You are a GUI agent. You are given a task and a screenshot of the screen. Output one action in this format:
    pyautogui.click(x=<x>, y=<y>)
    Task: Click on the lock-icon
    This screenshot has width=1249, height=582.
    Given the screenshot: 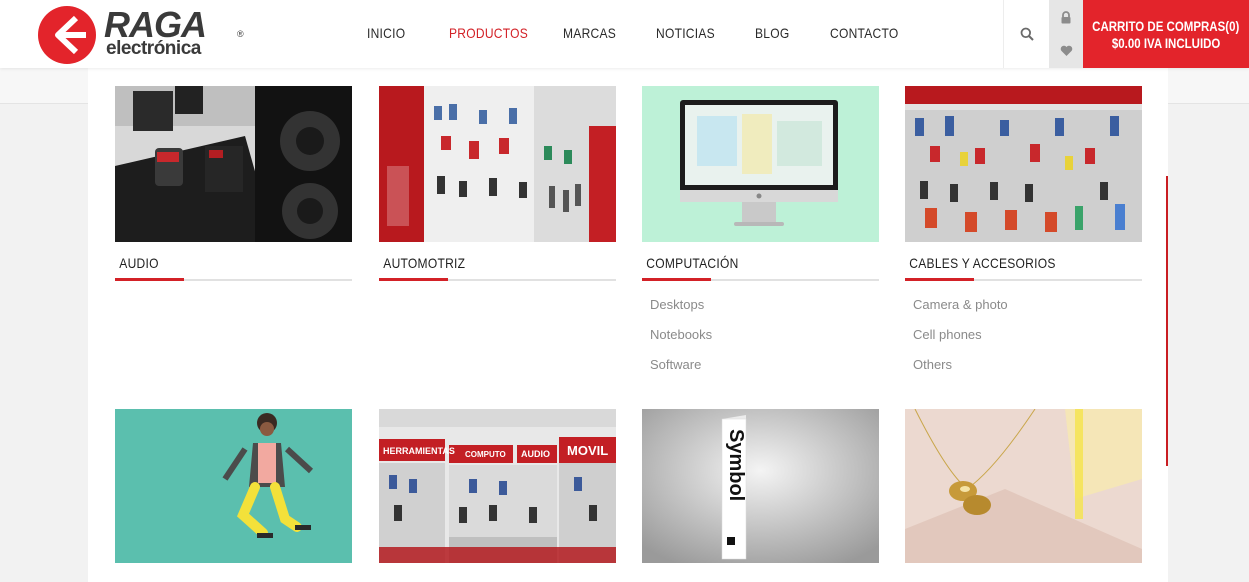 What is the action you would take?
    pyautogui.click(x=1066, y=16)
    